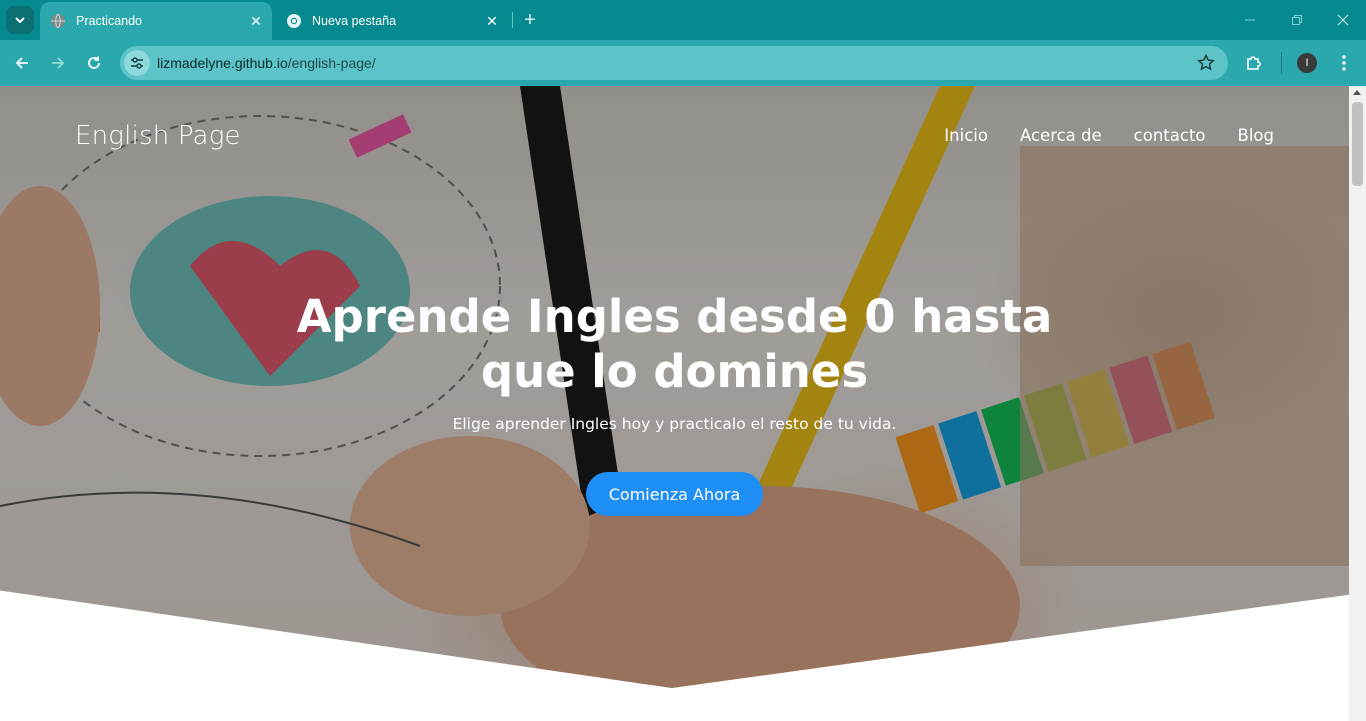  Describe the element at coordinates (156, 21) in the screenshot. I see `tab-practicando: Practicando ✕` at that location.